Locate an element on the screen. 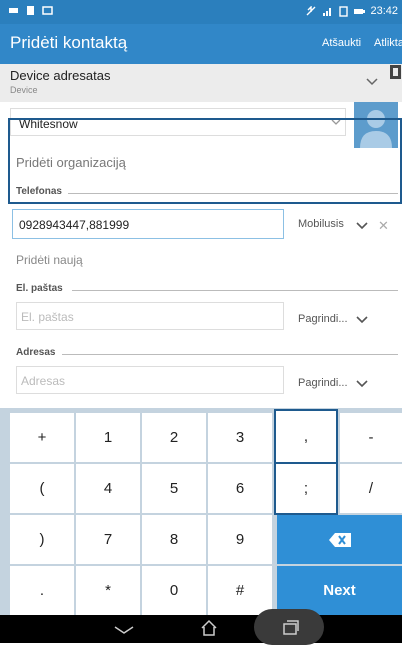 The image size is (402, 645). key-5: 5 is located at coordinates (174, 488).